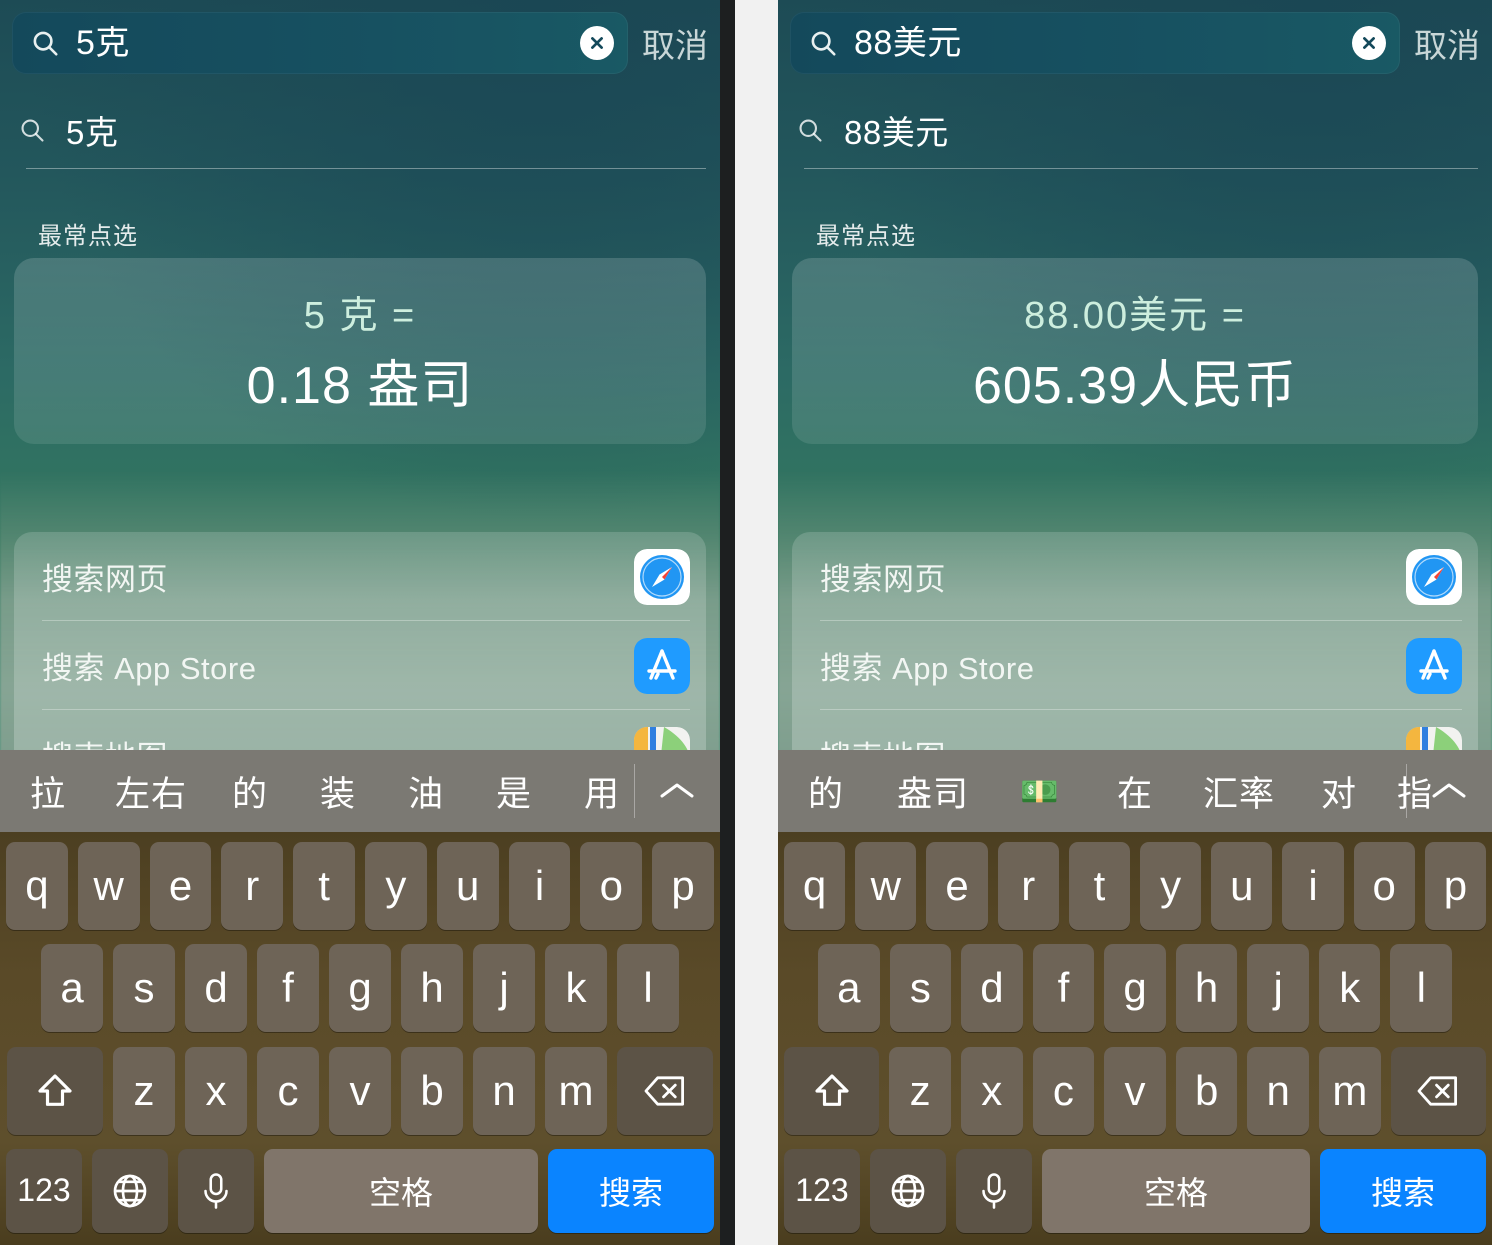  What do you see at coordinates (360, 351) in the screenshot?
I see `conversion-result-card: 5 克 = 0.18 盎司` at bounding box center [360, 351].